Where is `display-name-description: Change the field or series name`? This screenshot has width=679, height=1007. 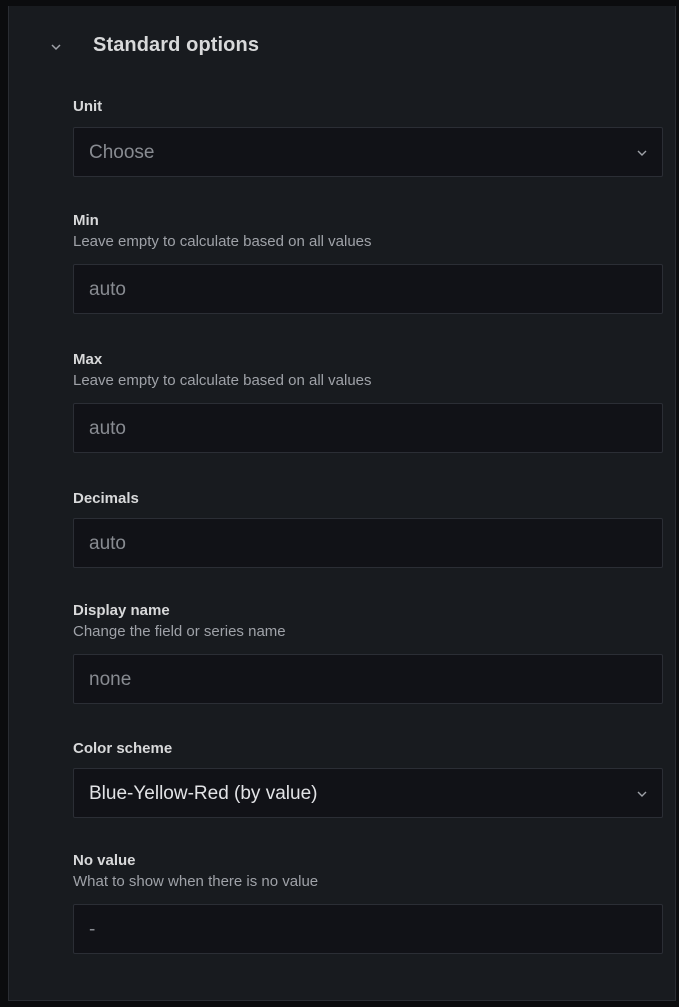
display-name-description: Change the field or series name is located at coordinates (179, 631).